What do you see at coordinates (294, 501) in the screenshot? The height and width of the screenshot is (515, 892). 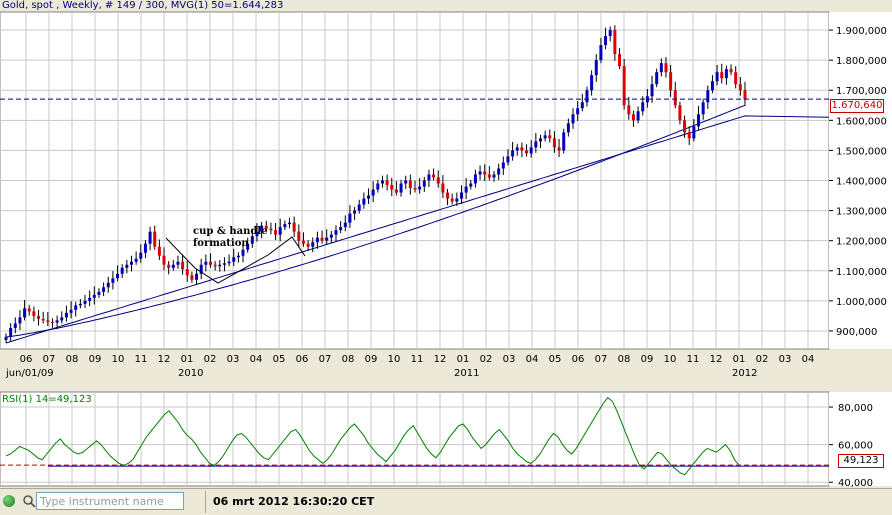 I see `status-datetime: 06 mrt 2012 16:30:20 CET` at bounding box center [294, 501].